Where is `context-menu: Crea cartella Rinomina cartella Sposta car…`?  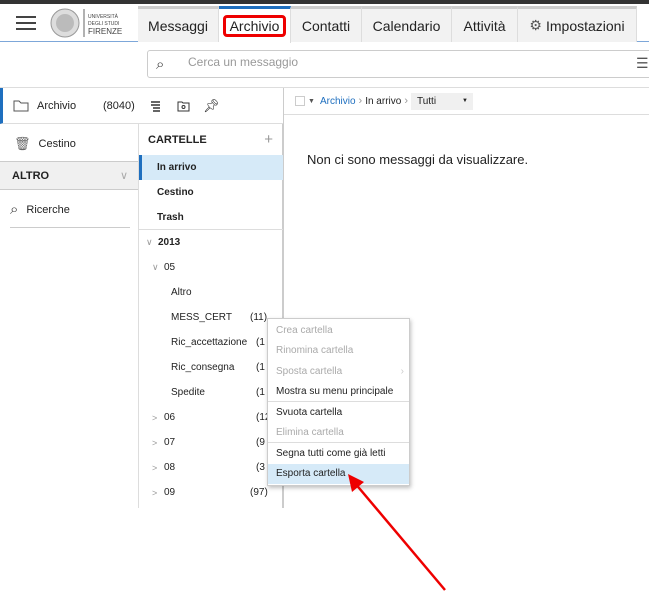
context-menu: Crea cartella Rinomina cartella Sposta car… is located at coordinates (338, 402).